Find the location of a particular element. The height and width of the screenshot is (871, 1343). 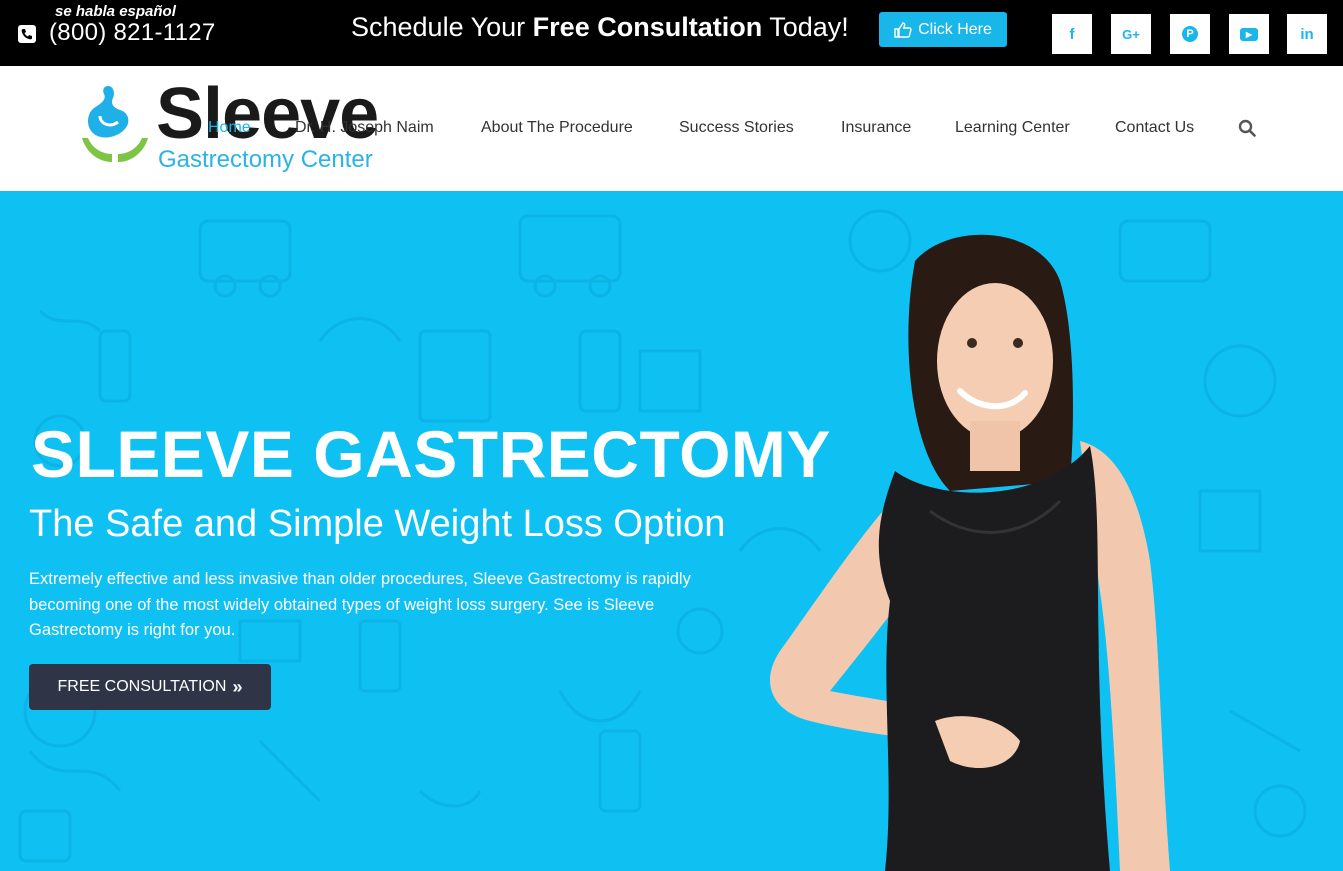

phone-icon is located at coordinates (27, 34).